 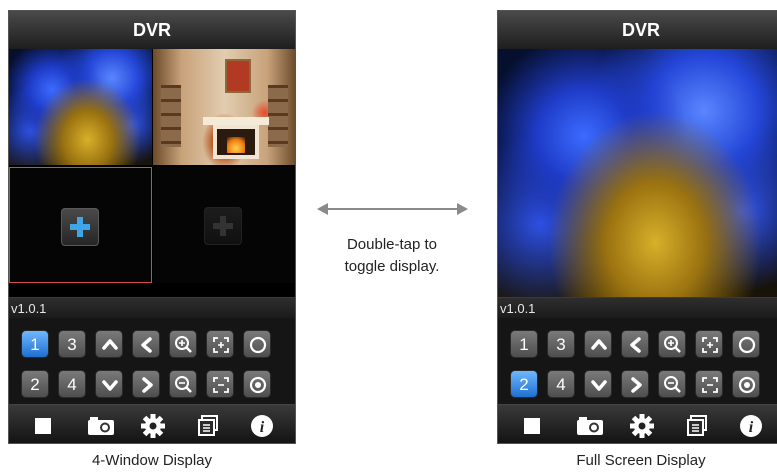 What do you see at coordinates (392, 244) in the screenshot?
I see `hint-line-1: Double-tap to` at bounding box center [392, 244].